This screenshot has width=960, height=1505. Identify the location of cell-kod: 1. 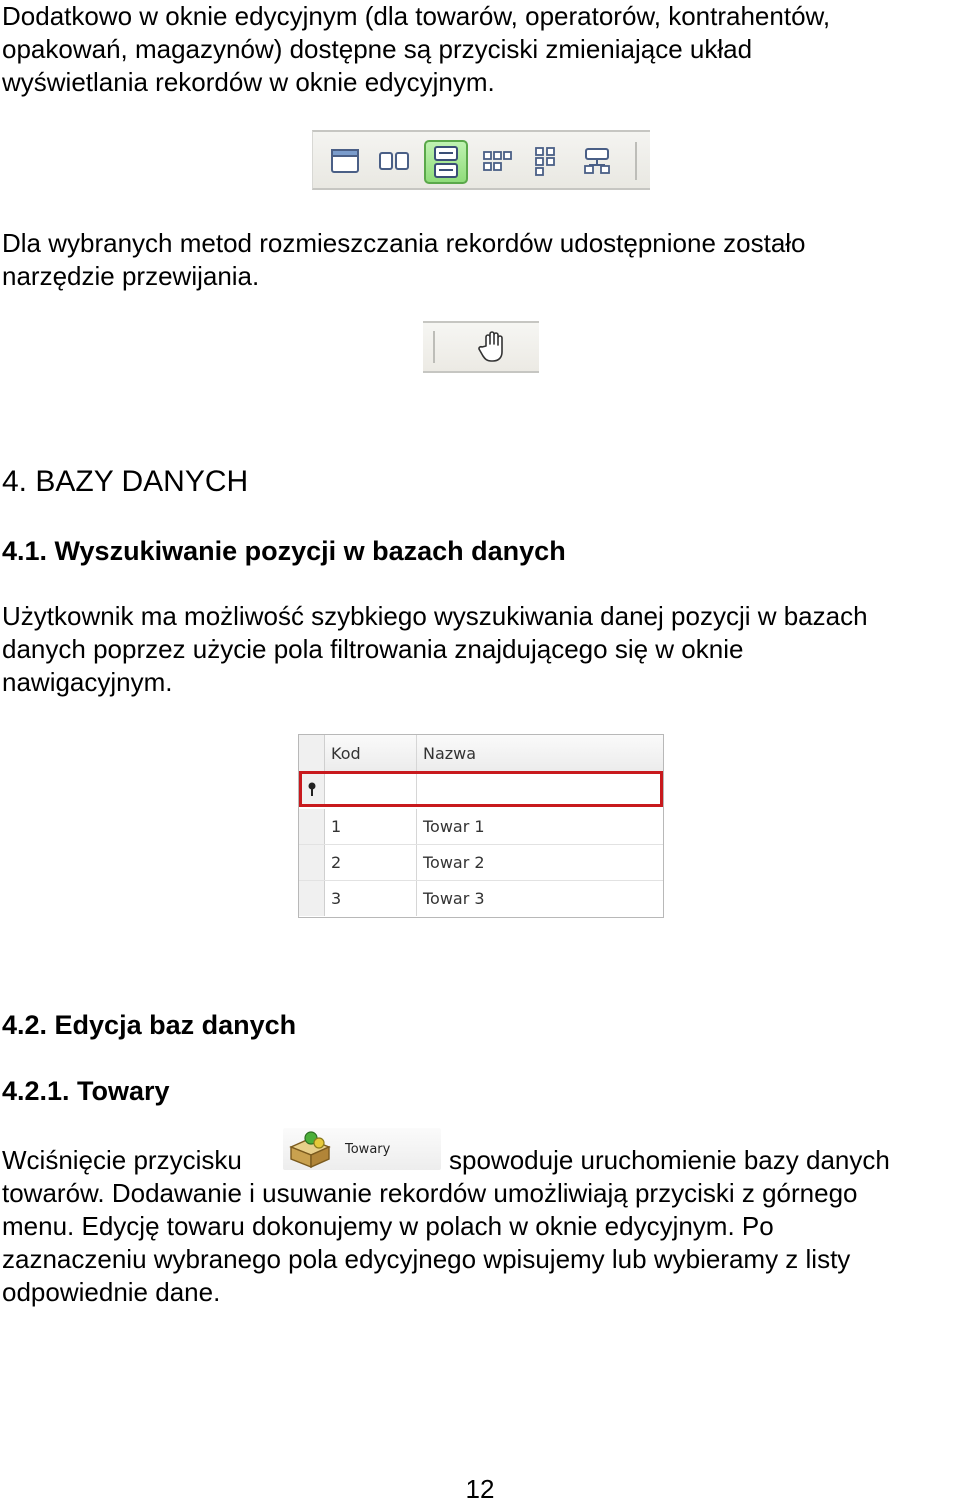
(371, 826).